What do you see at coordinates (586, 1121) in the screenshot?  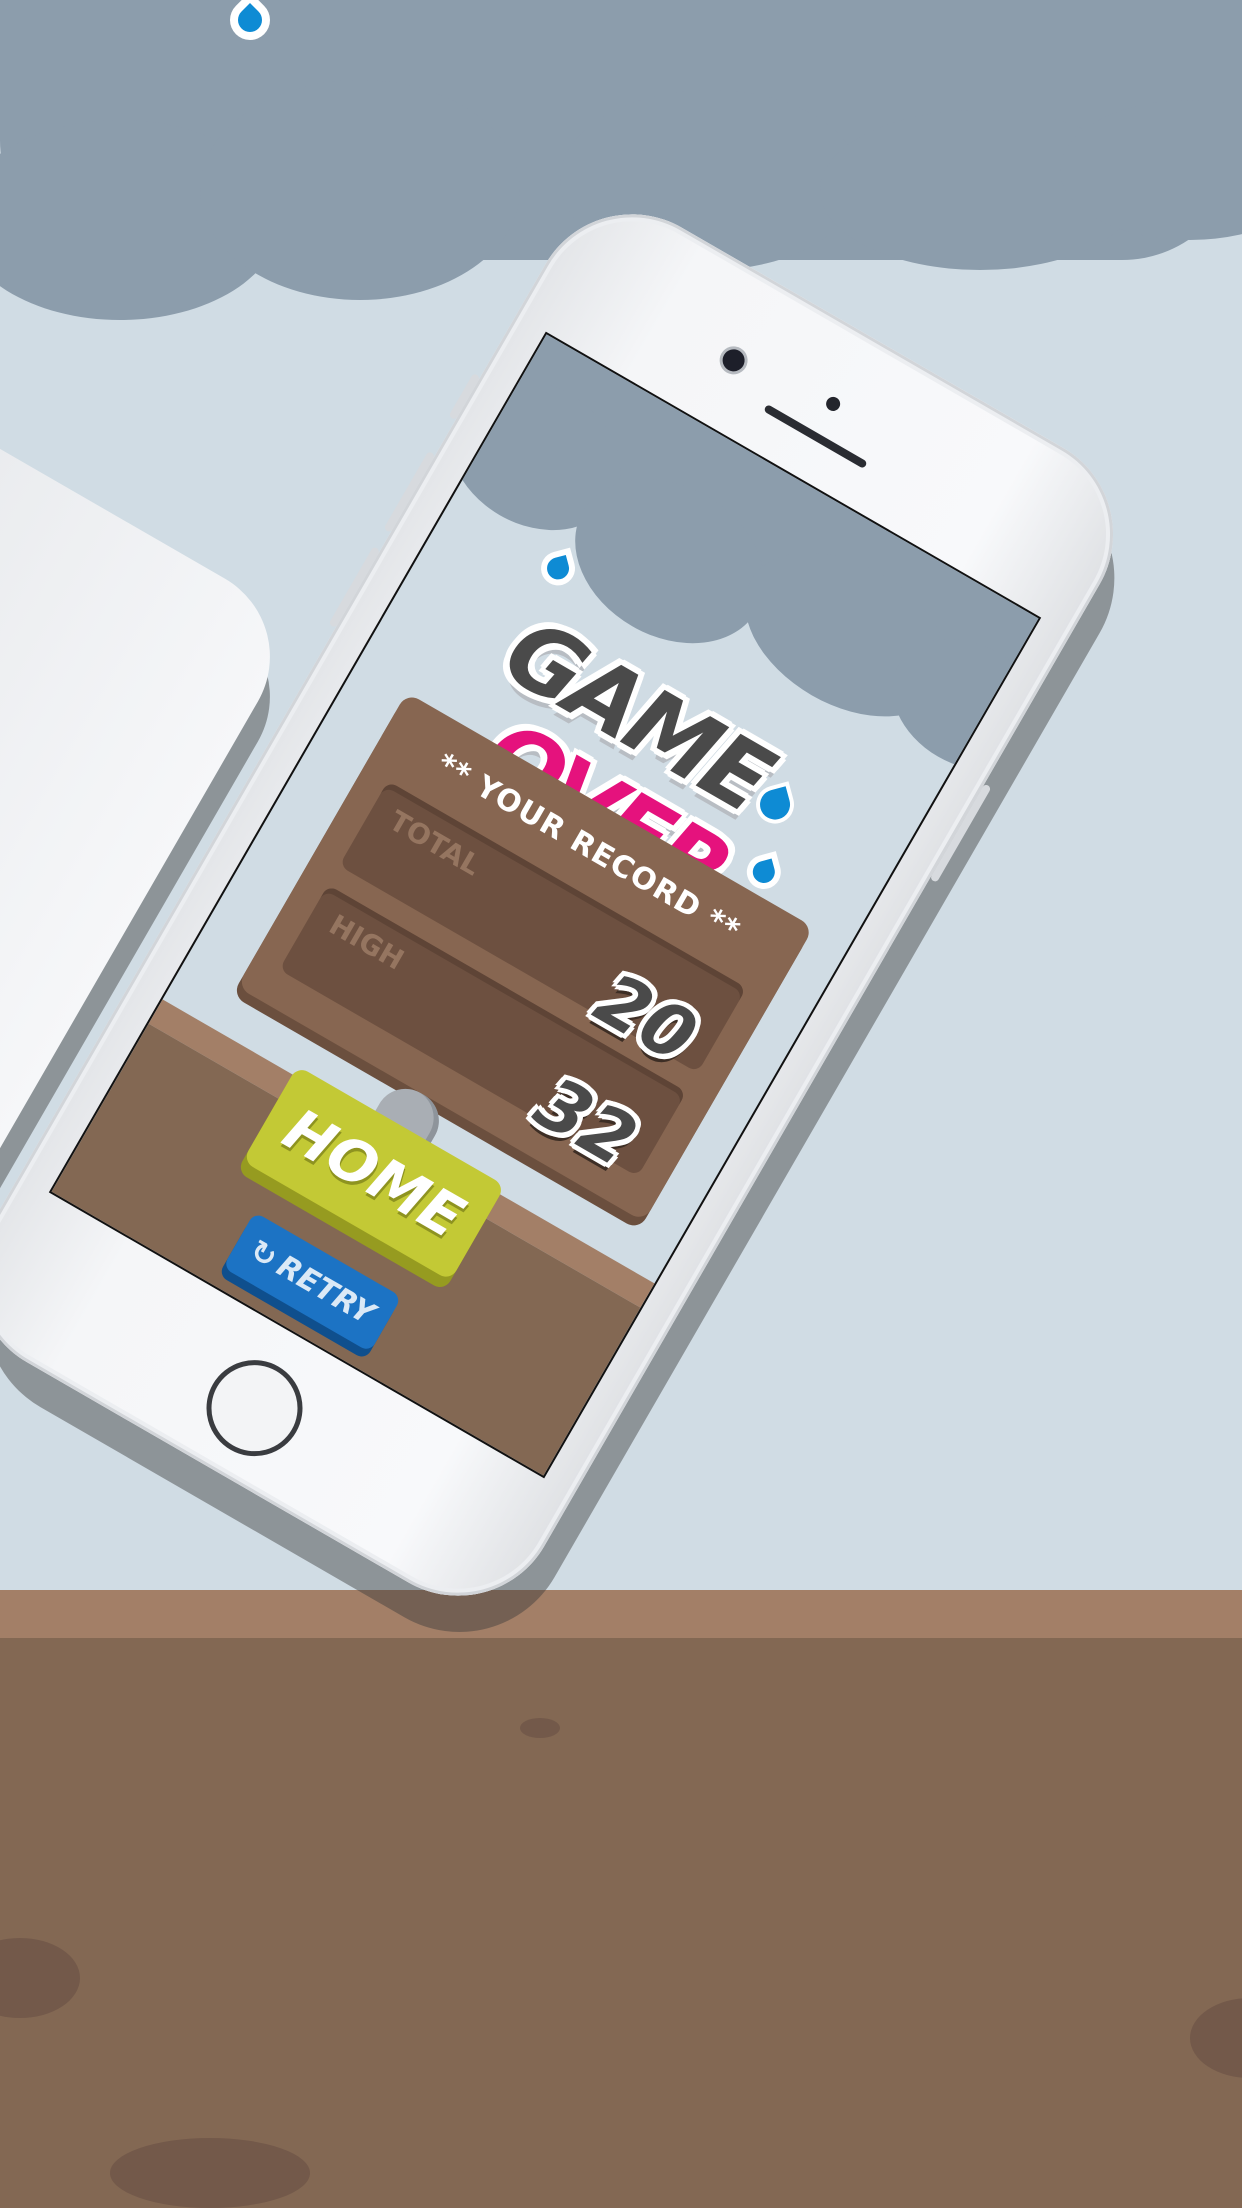 I see `record-value: 32` at bounding box center [586, 1121].